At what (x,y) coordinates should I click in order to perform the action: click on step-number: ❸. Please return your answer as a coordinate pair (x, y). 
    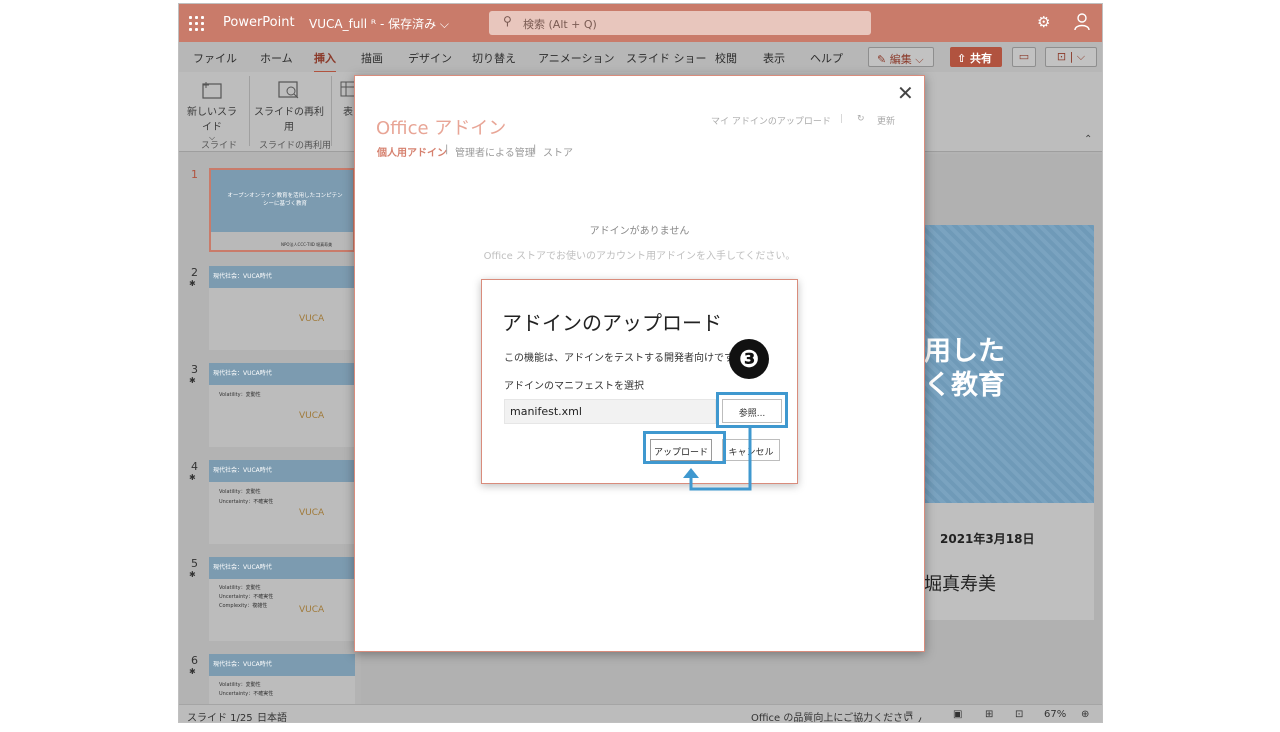
    Looking at the image, I should click on (749, 359).